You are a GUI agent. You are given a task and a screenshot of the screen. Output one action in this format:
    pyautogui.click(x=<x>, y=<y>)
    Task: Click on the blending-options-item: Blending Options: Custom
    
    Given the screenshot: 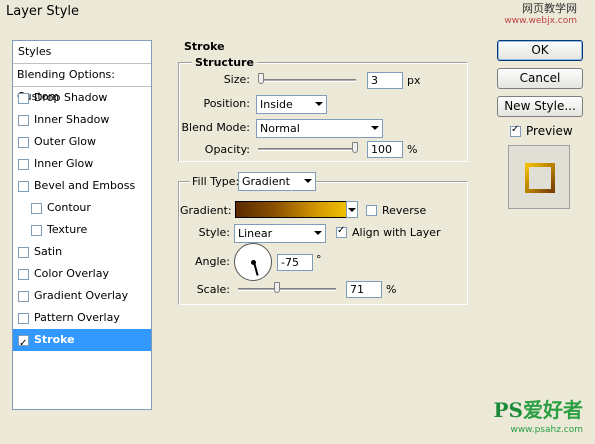 What is the action you would take?
    pyautogui.click(x=82, y=83)
    